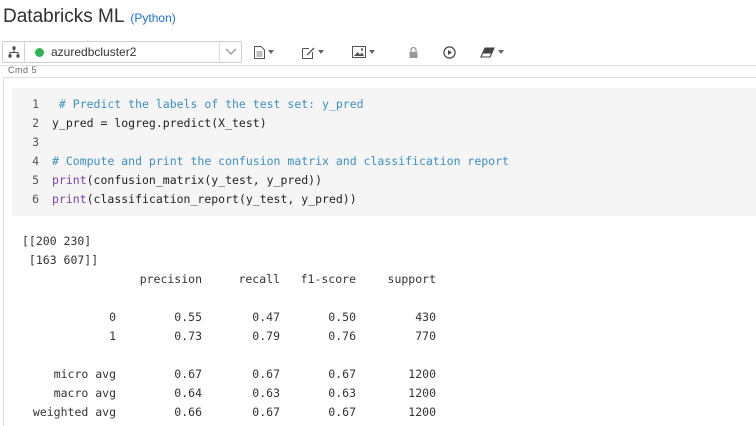  I want to click on cluster-tree-icon, so click(14, 52).